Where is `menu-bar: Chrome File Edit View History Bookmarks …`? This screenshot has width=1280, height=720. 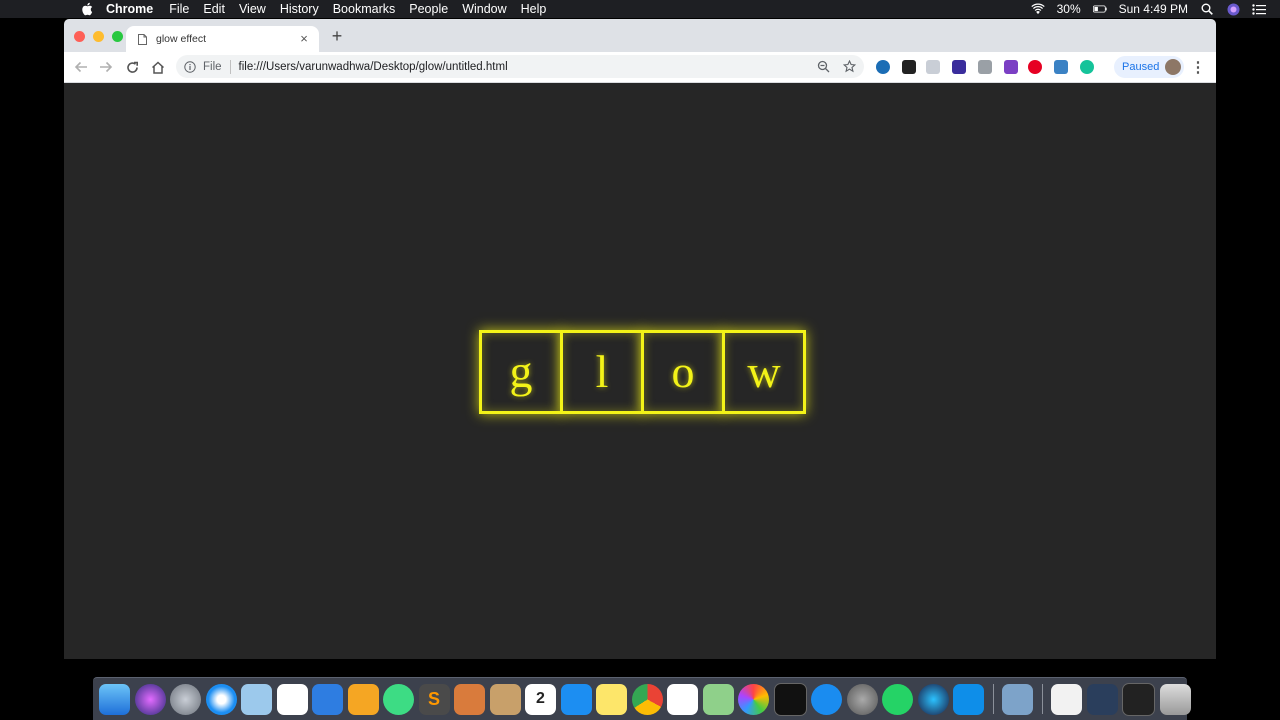 menu-bar: Chrome File Edit View History Bookmarks … is located at coordinates (640, 9).